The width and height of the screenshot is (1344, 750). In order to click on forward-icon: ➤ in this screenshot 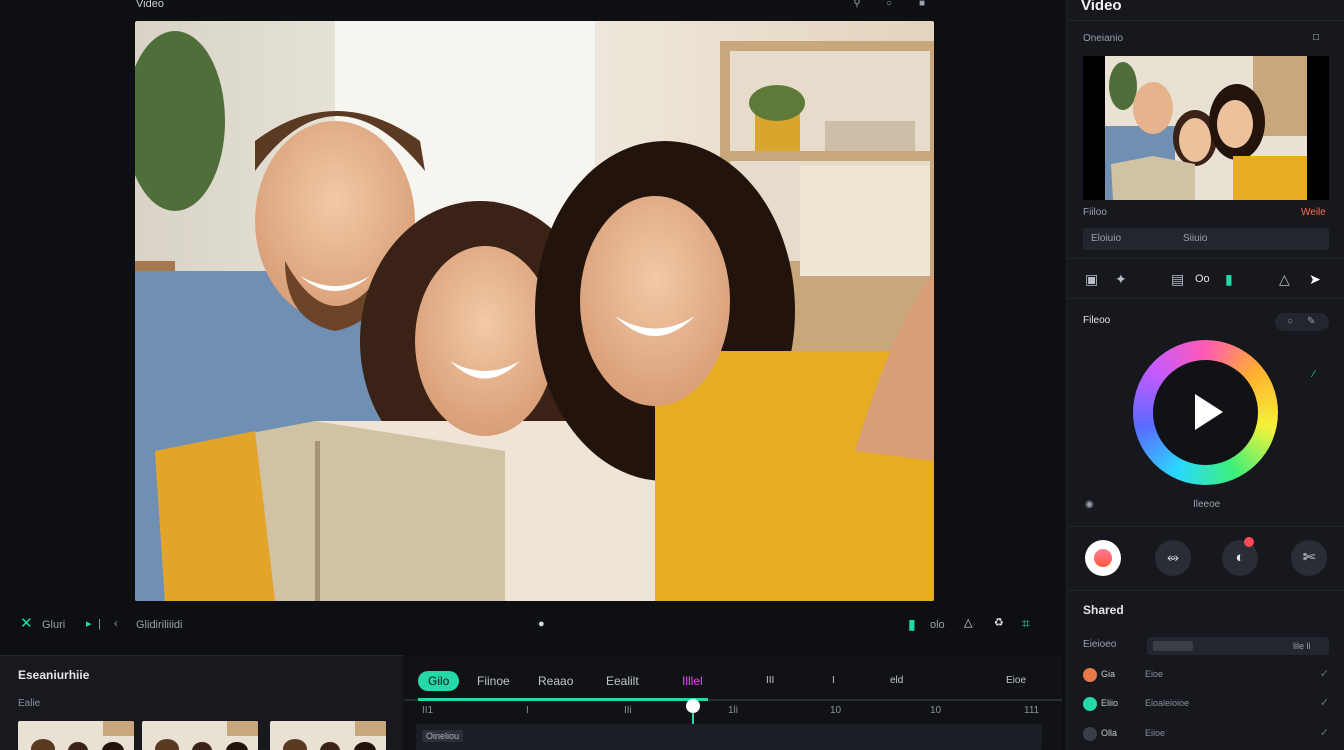, I will do `click(1315, 279)`.